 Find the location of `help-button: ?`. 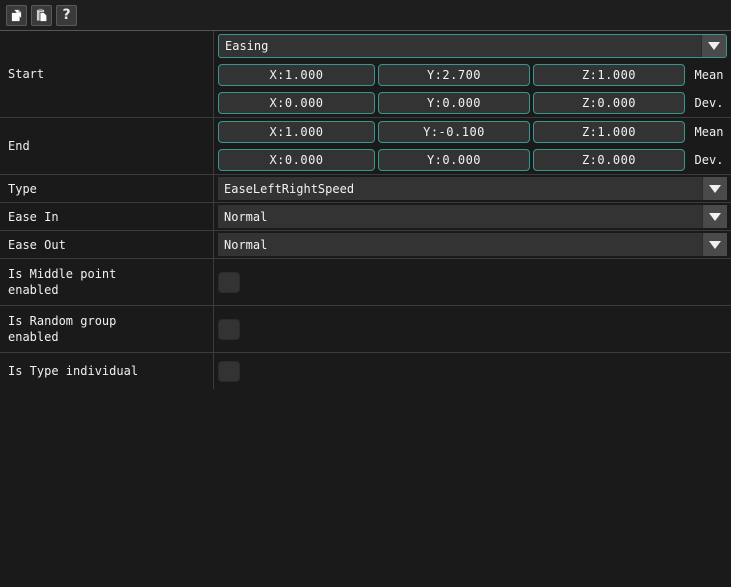

help-button: ? is located at coordinates (66, 15).